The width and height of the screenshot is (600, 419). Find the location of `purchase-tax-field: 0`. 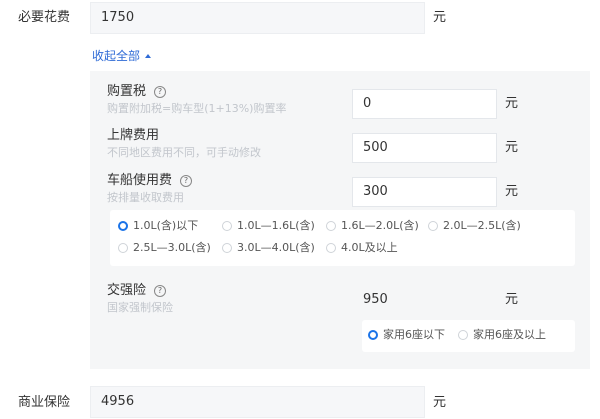

purchase-tax-field: 0 is located at coordinates (424, 104).